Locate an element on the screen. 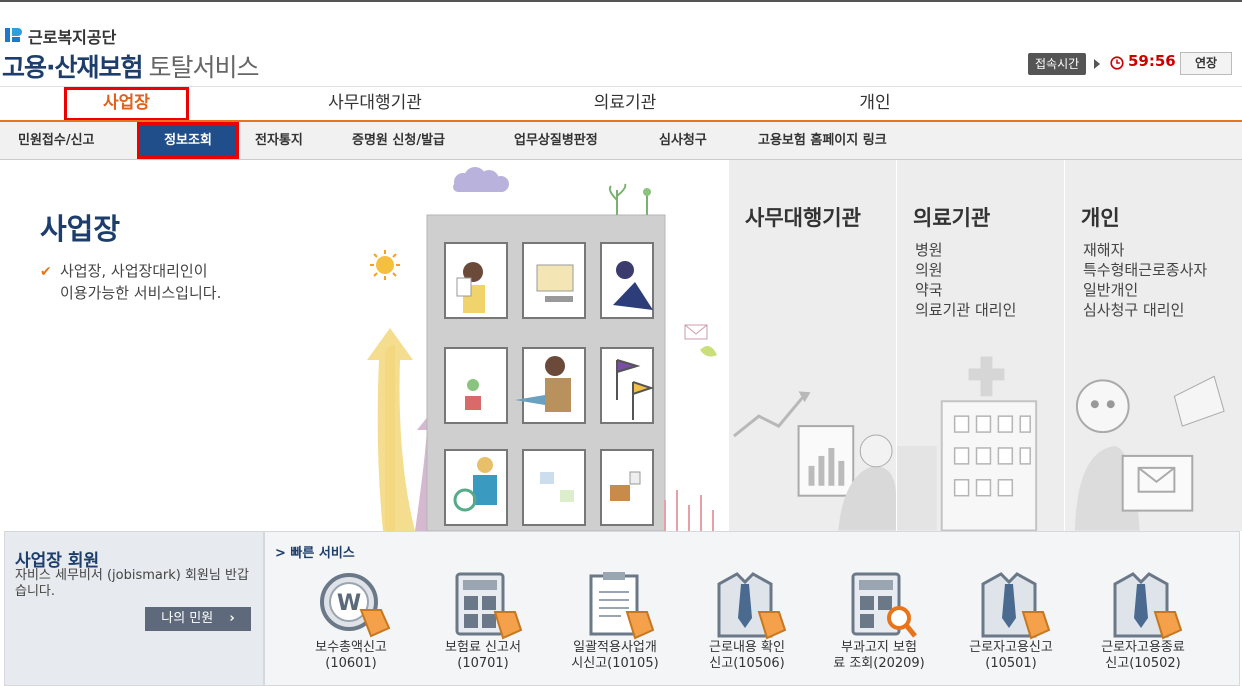 Image resolution: width=1242 pixels, height=686 pixels. quick-label: 부과고지 보험 료 조회(20209) is located at coordinates (879, 656).